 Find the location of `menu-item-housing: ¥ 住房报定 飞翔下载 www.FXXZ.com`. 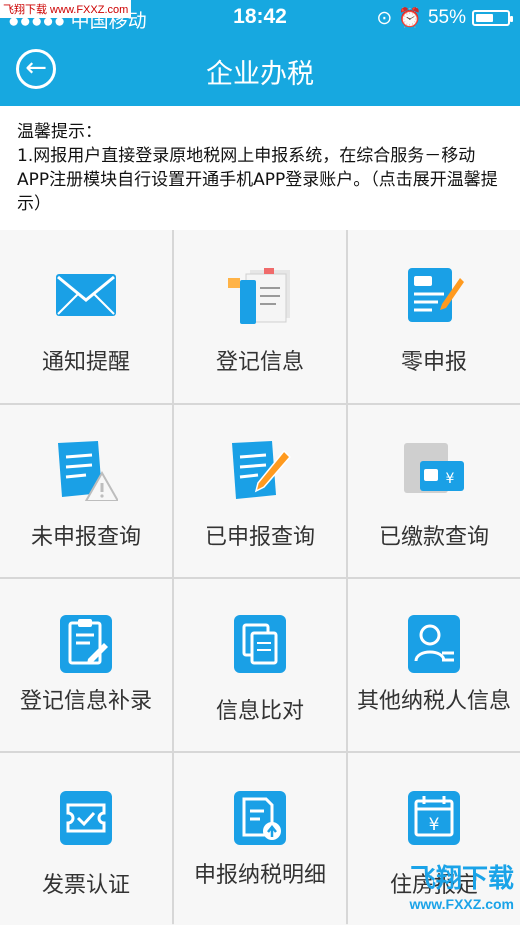

menu-item-housing: ¥ 住房报定 飞翔下载 www.FXXZ.com is located at coordinates (434, 839).